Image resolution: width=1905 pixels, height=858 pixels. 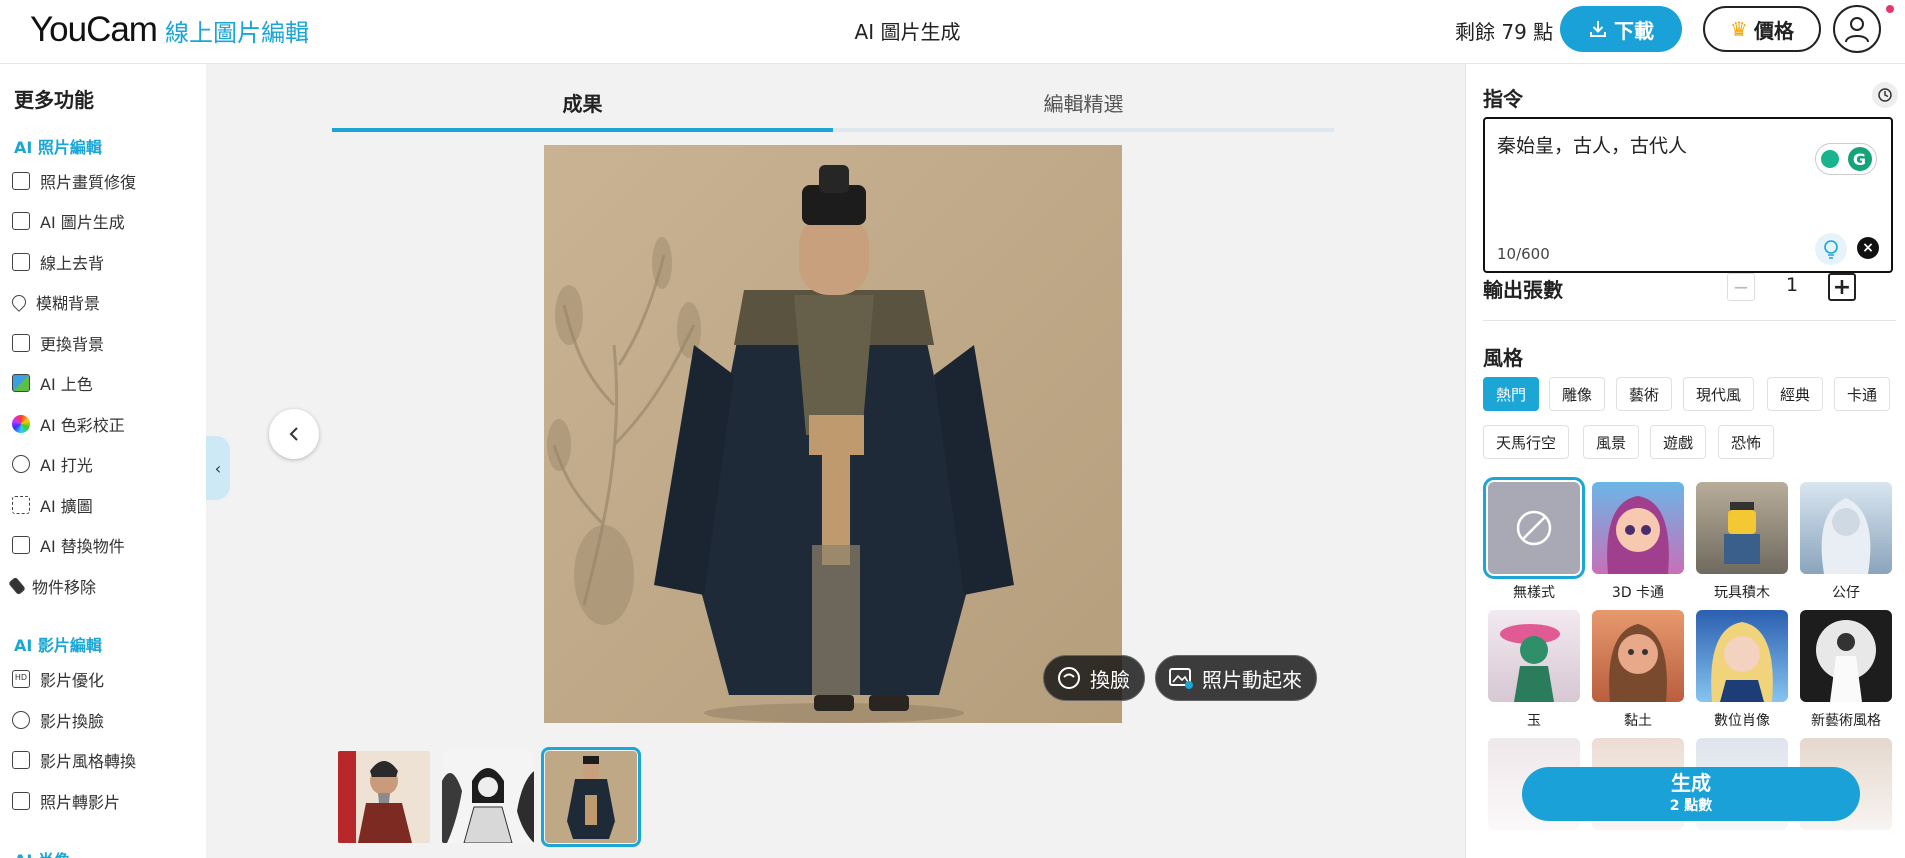 I want to click on prompt-input: 秦始皇，古人，古代人 G 10/600 ×, so click(x=1688, y=195).